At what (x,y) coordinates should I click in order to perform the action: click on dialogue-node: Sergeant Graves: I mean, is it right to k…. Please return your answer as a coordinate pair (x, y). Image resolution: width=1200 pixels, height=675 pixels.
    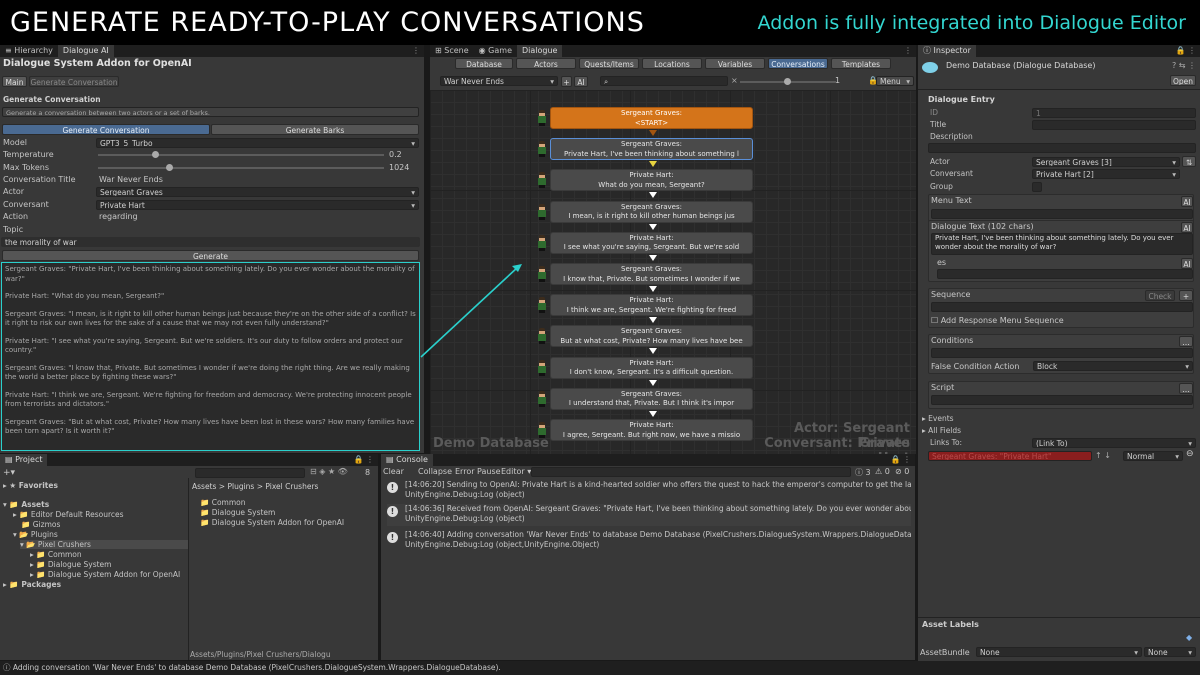
    Looking at the image, I should click on (651, 211).